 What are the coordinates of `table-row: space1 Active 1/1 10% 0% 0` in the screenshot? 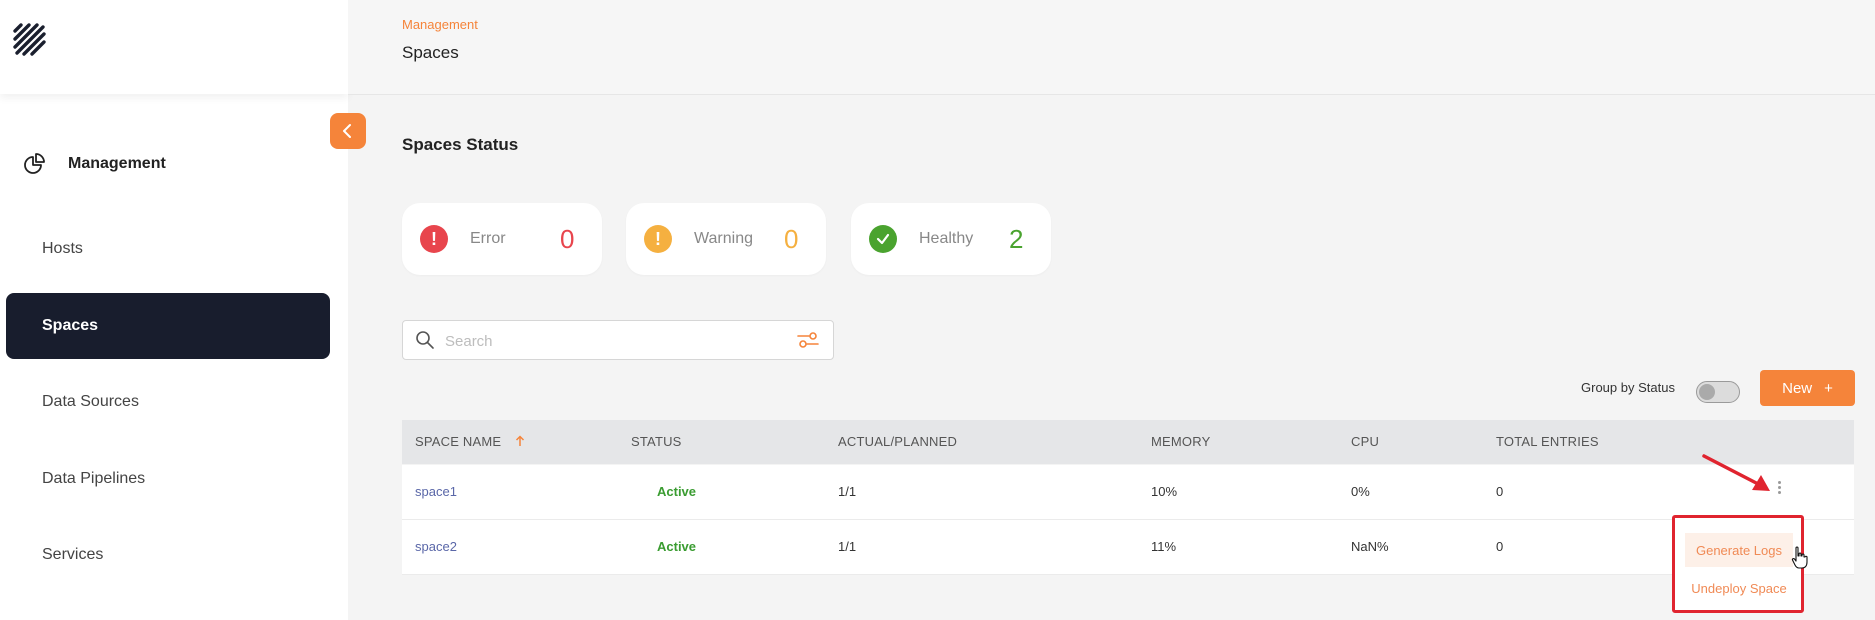 It's located at (1128, 492).